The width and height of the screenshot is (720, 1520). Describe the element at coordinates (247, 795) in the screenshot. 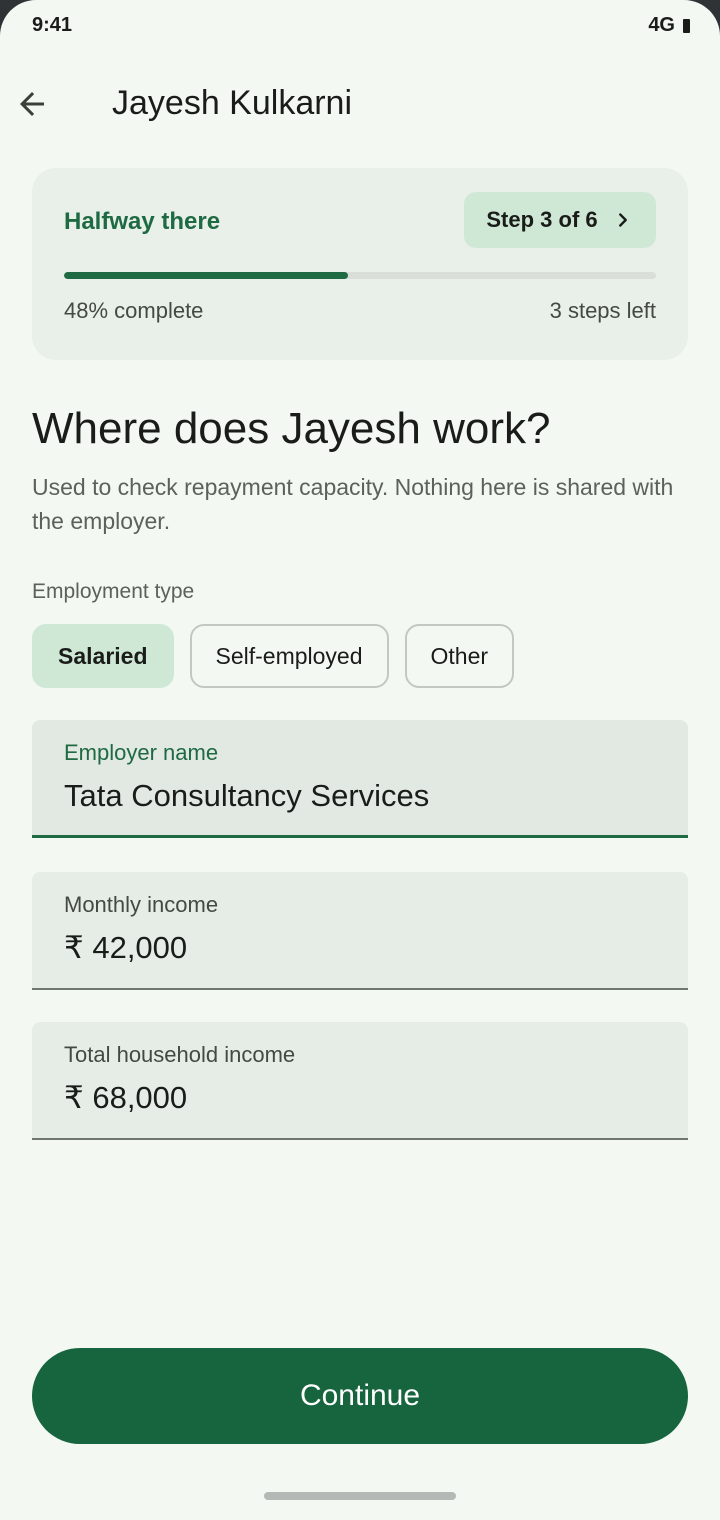

I see `employer-name-value: Tata Consultancy Services` at that location.